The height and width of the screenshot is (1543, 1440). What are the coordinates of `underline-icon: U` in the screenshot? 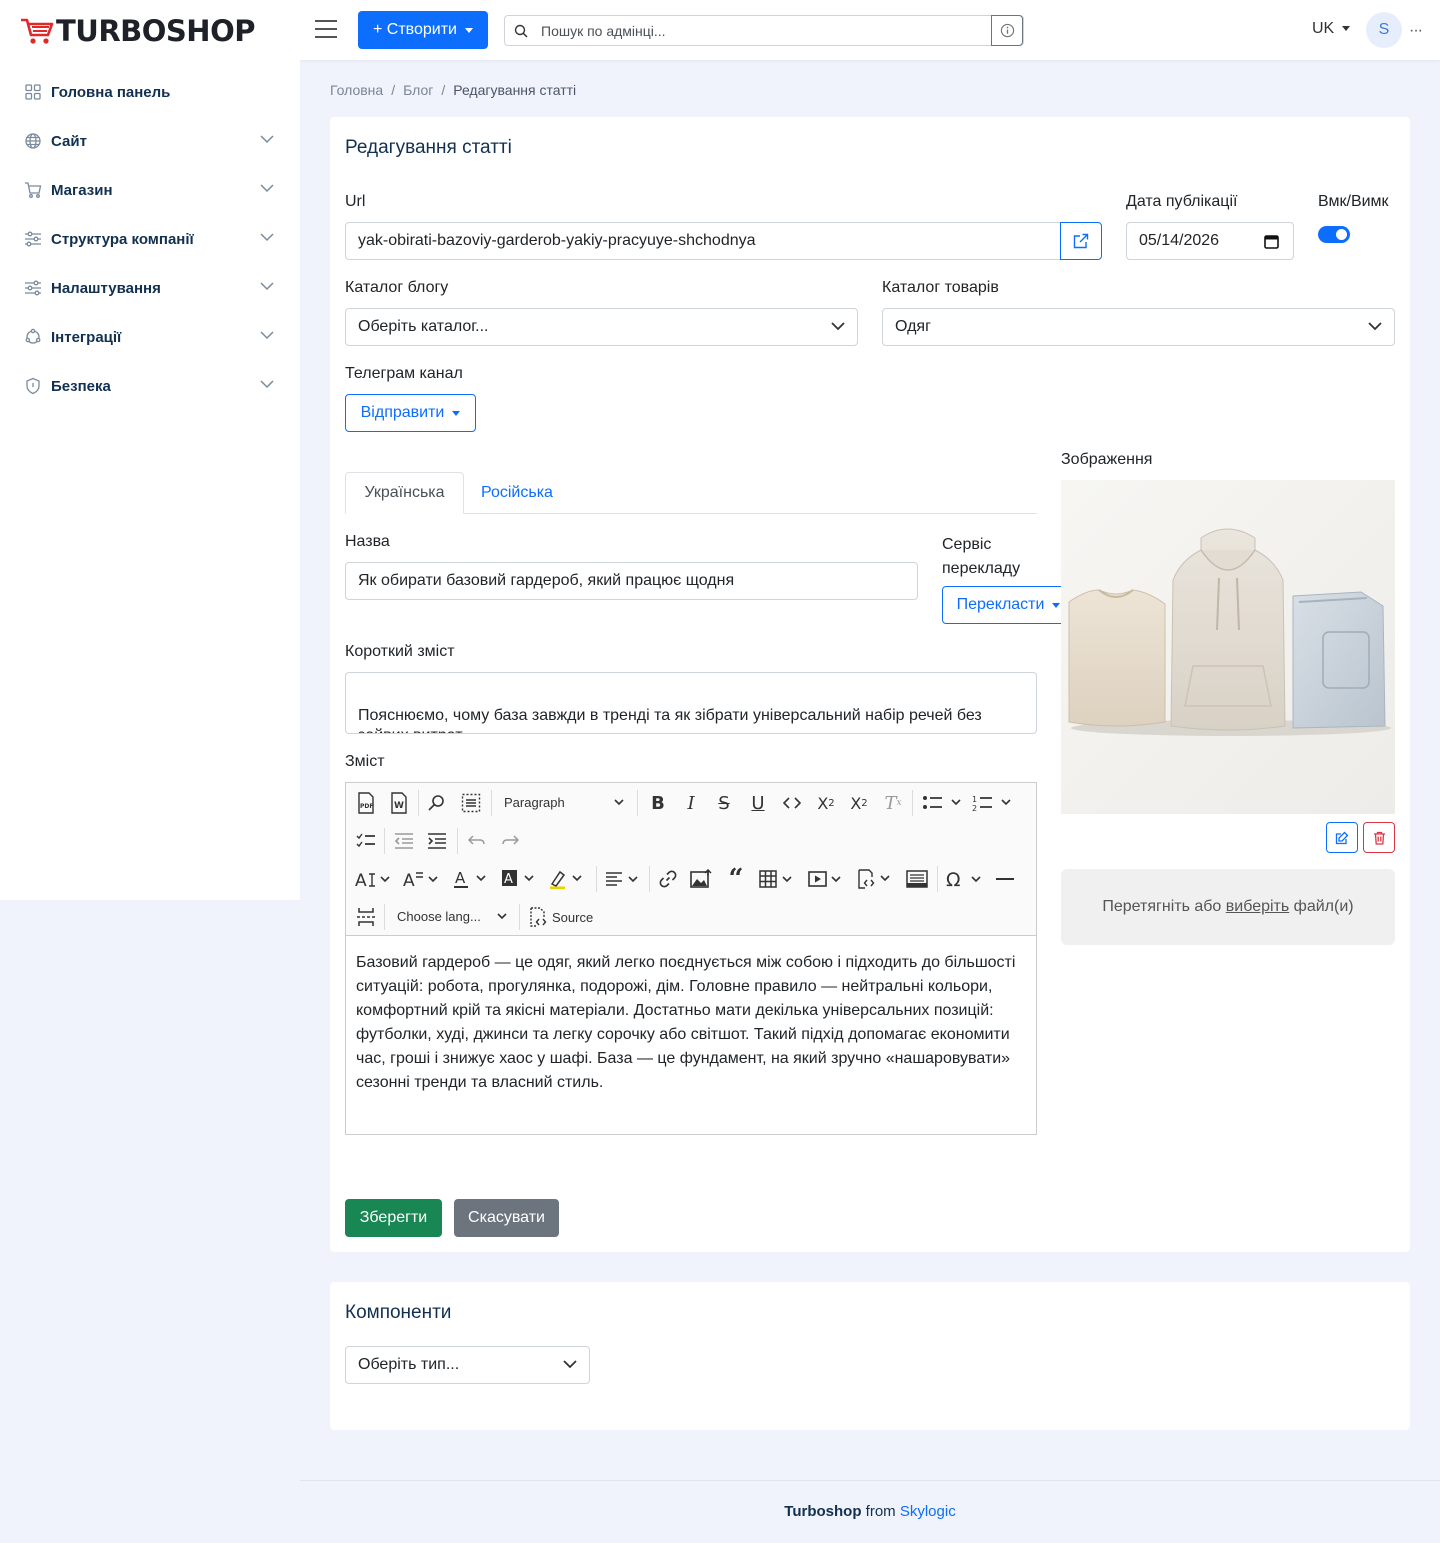 It's located at (758, 803).